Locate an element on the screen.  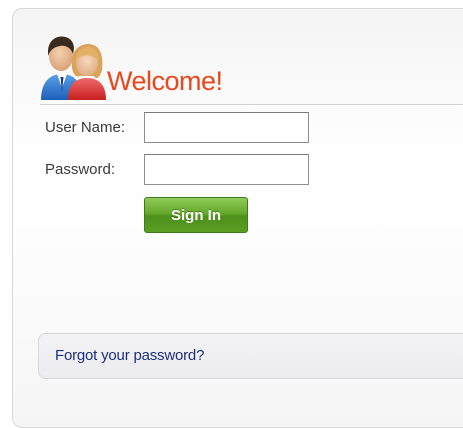
password-label: Password: is located at coordinates (80, 169).